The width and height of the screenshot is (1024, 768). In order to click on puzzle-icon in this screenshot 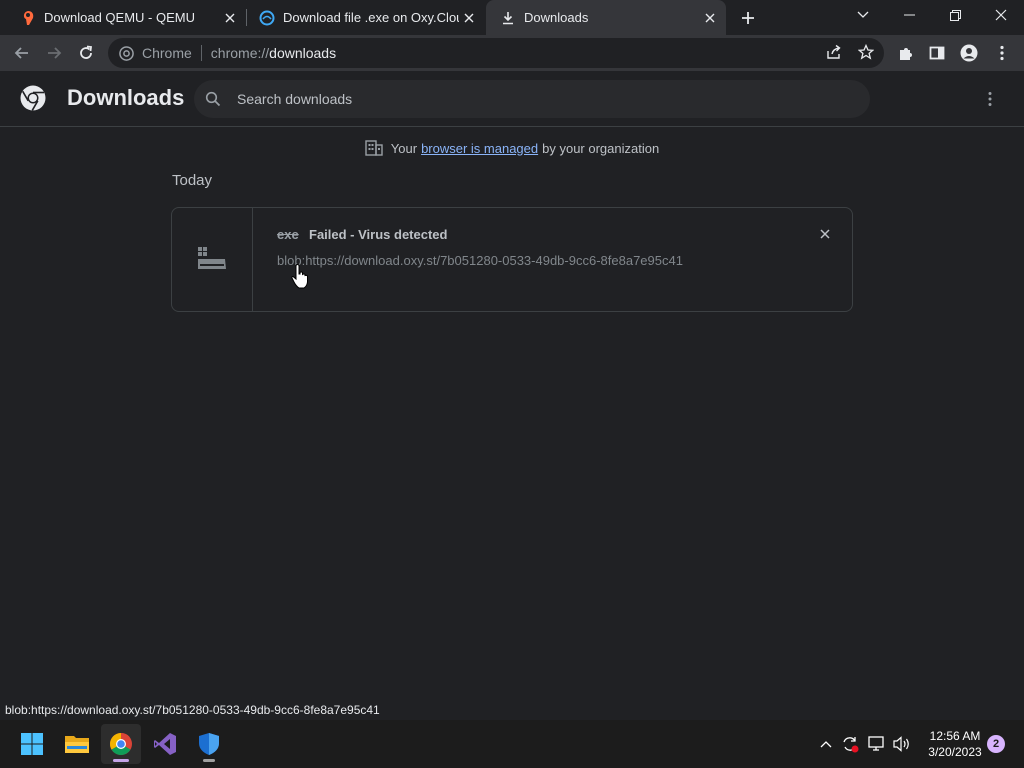, I will do `click(906, 54)`.